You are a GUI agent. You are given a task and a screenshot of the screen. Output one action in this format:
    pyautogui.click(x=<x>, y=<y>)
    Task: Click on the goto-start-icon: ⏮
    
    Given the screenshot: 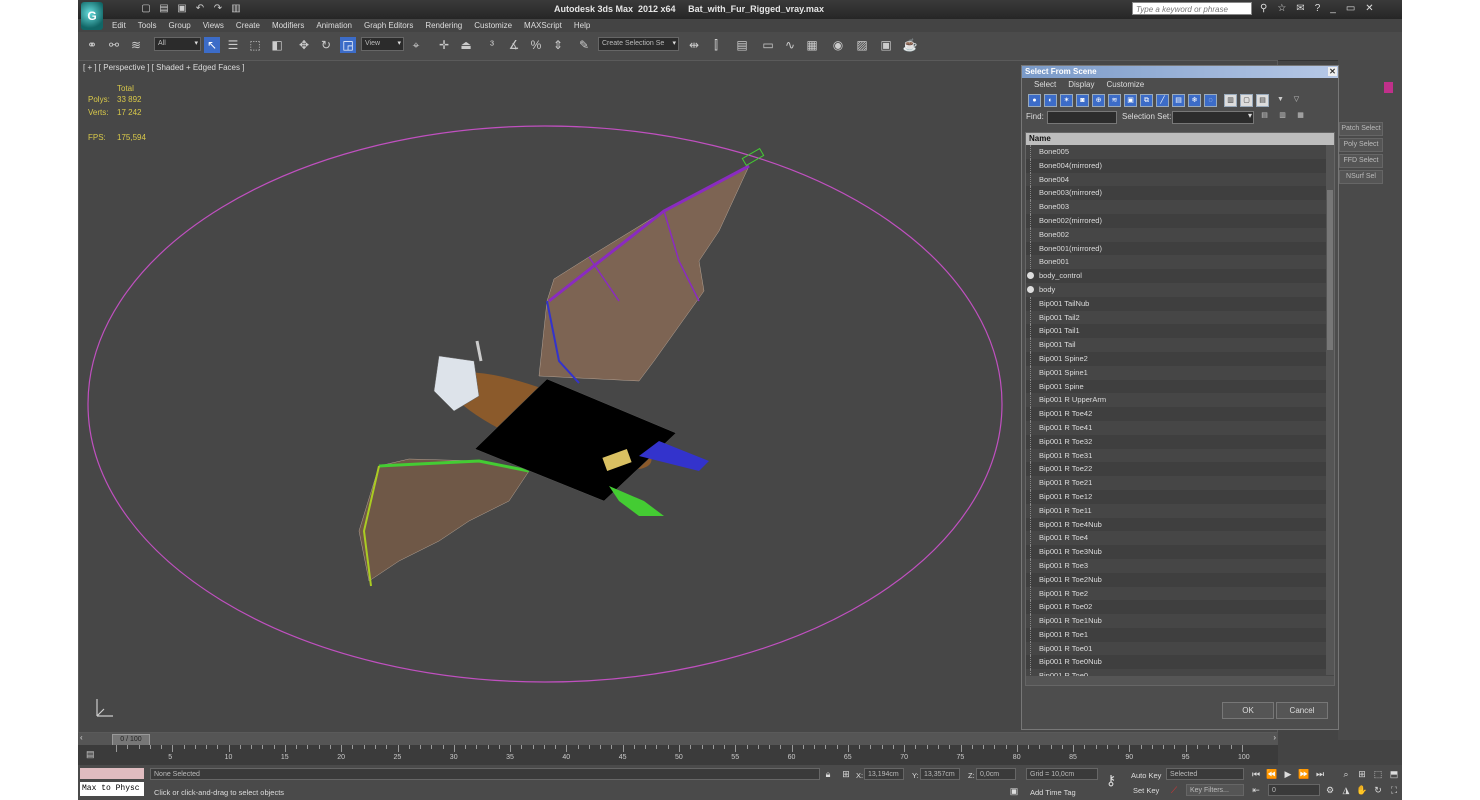 What is the action you would take?
    pyautogui.click(x=1256, y=774)
    